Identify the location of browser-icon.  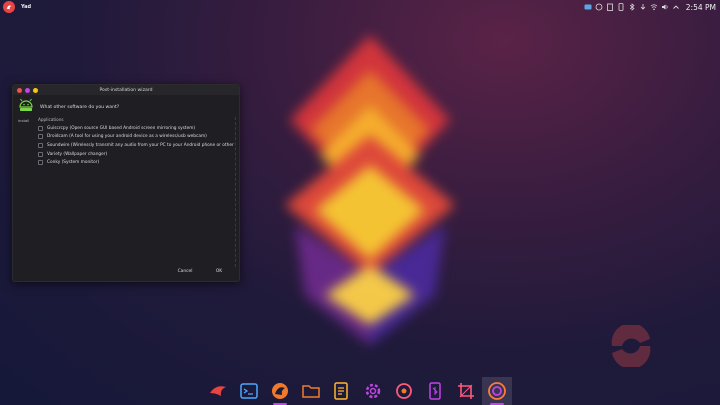
(280, 391).